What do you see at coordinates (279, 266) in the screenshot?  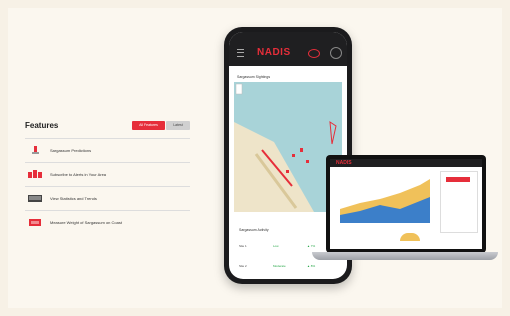 I see `status-value: Moderate` at bounding box center [279, 266].